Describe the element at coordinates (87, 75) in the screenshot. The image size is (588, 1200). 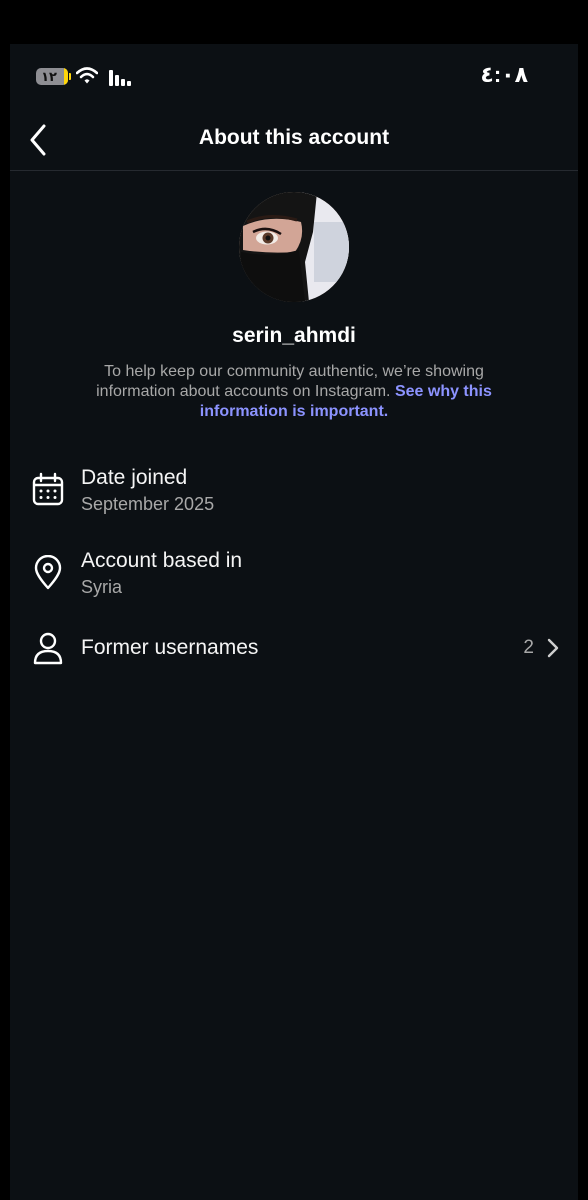
I see `wifi-icon` at that location.